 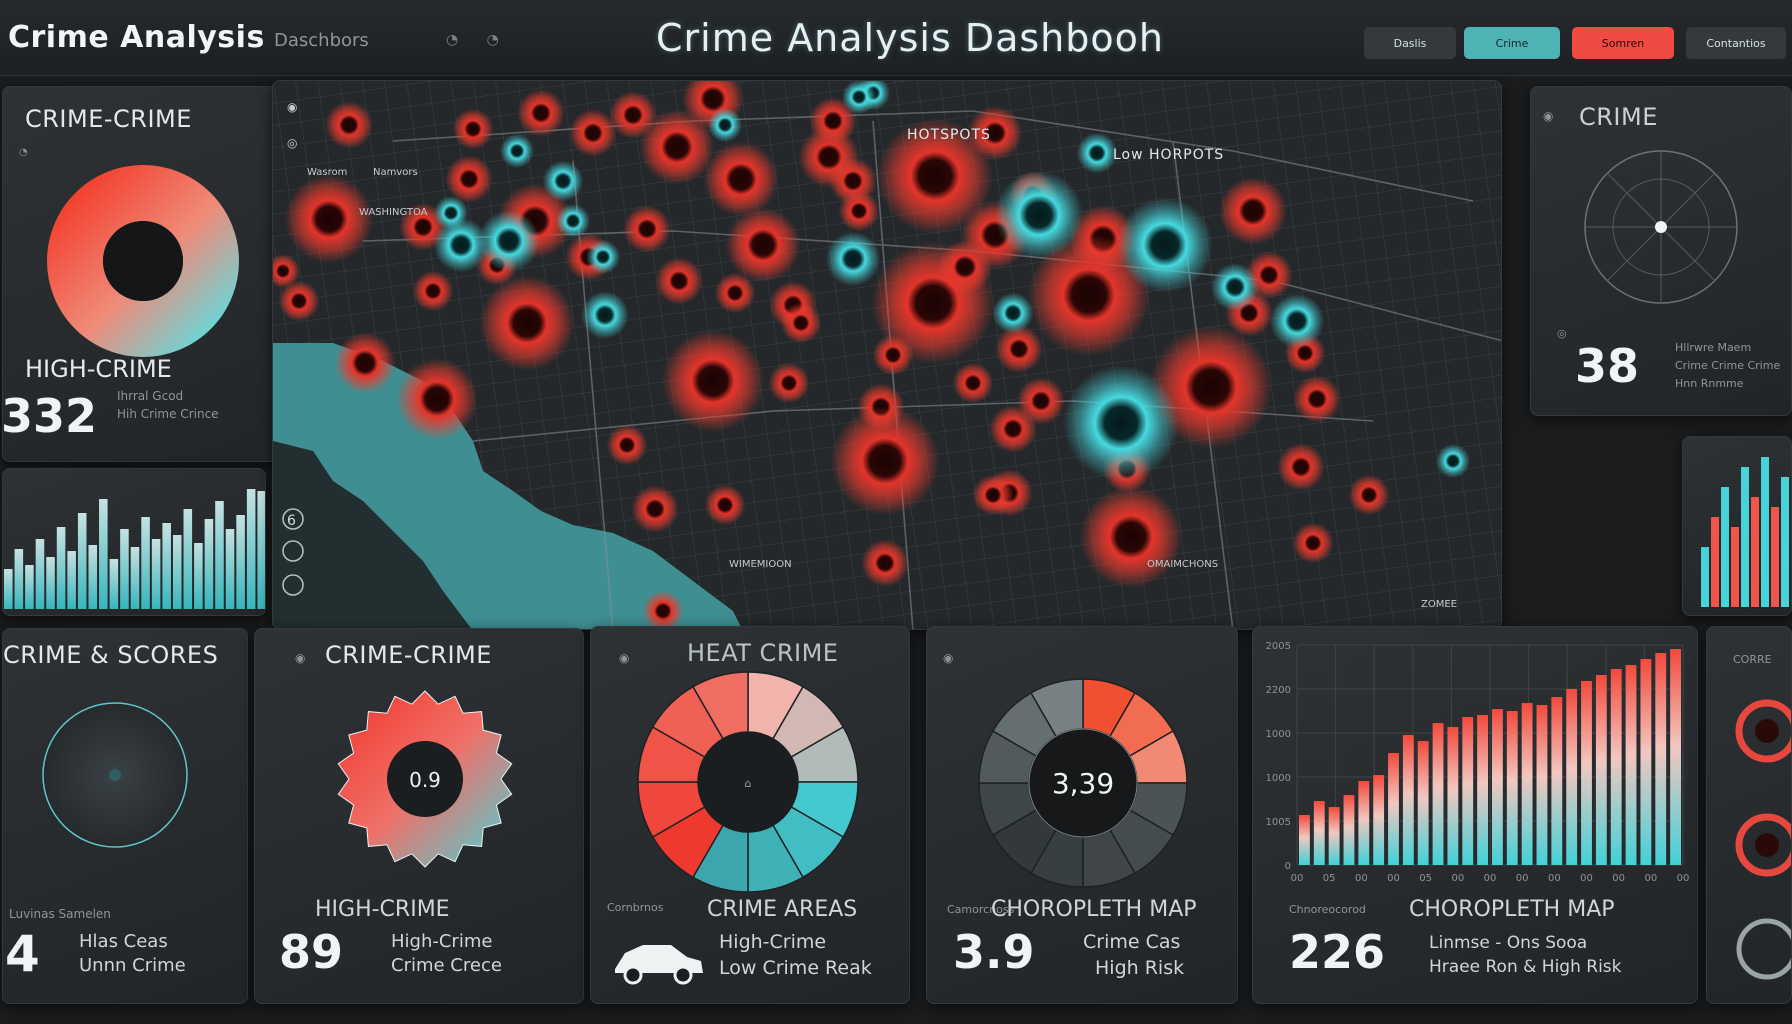 I want to click on donut-hole, so click(x=143, y=261).